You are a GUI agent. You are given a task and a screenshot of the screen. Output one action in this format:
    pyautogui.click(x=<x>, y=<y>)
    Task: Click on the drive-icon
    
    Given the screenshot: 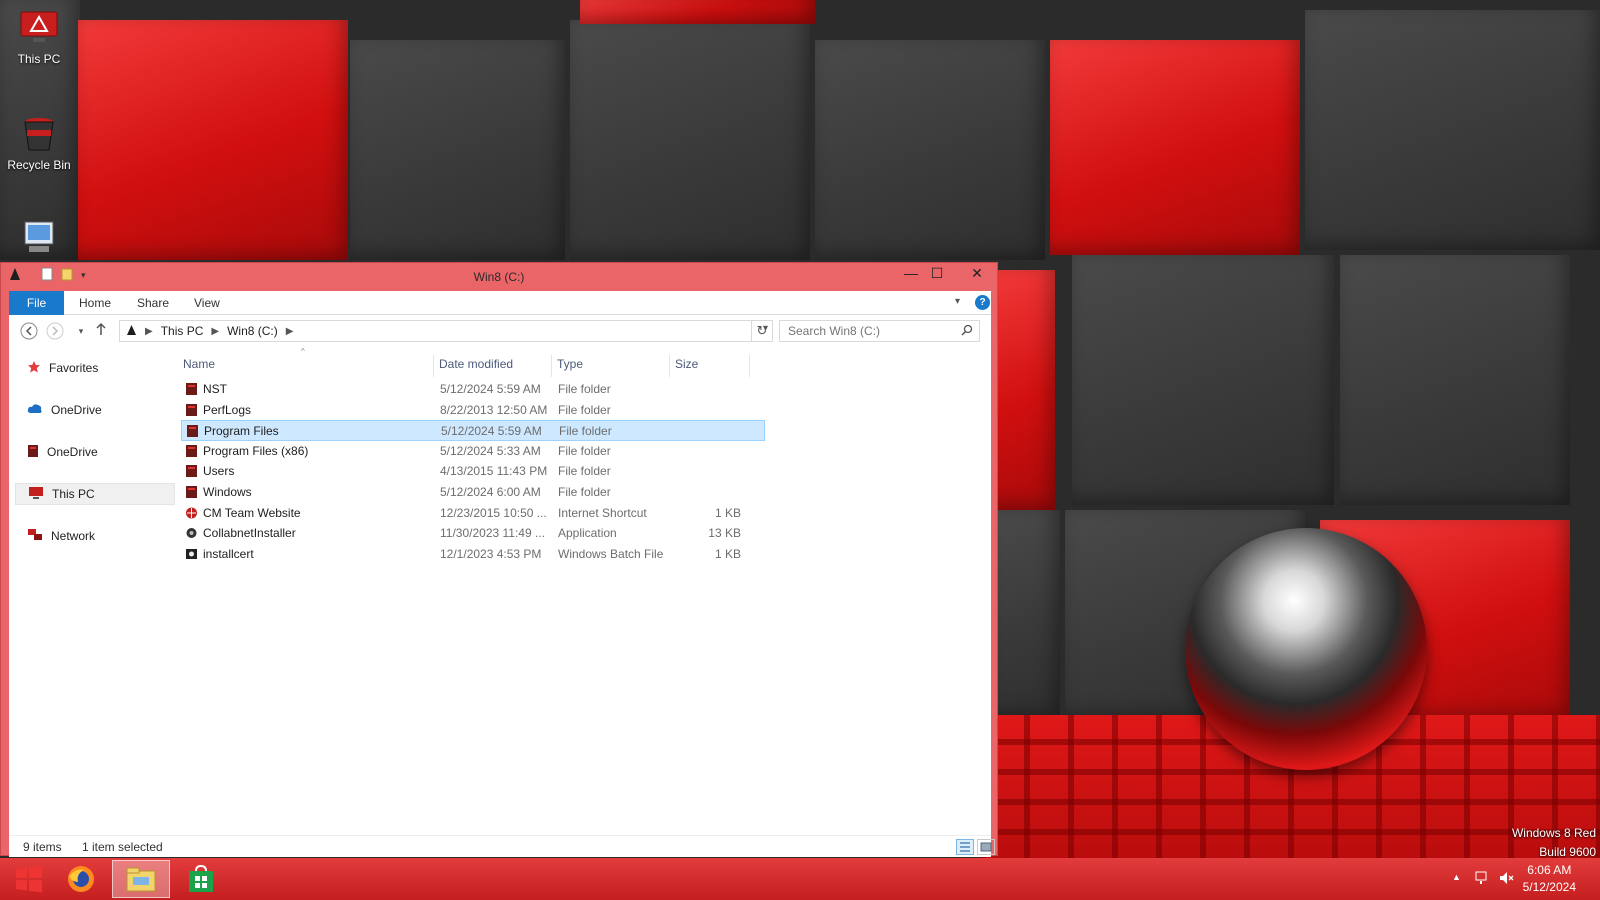 What is the action you would take?
    pyautogui.click(x=131, y=331)
    